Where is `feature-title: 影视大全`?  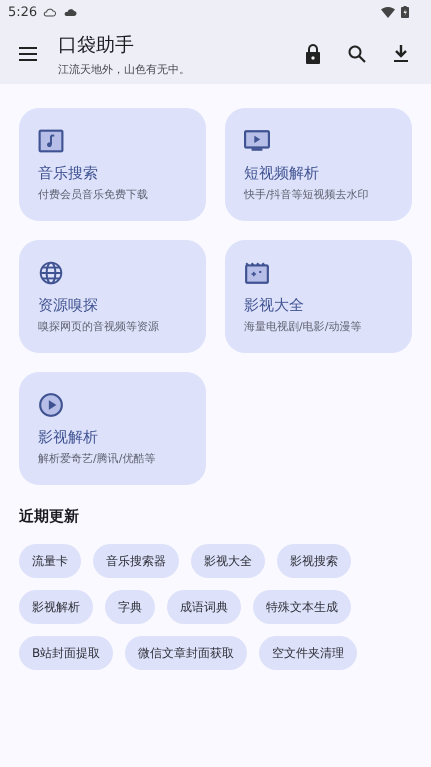 feature-title: 影视大全 is located at coordinates (274, 305).